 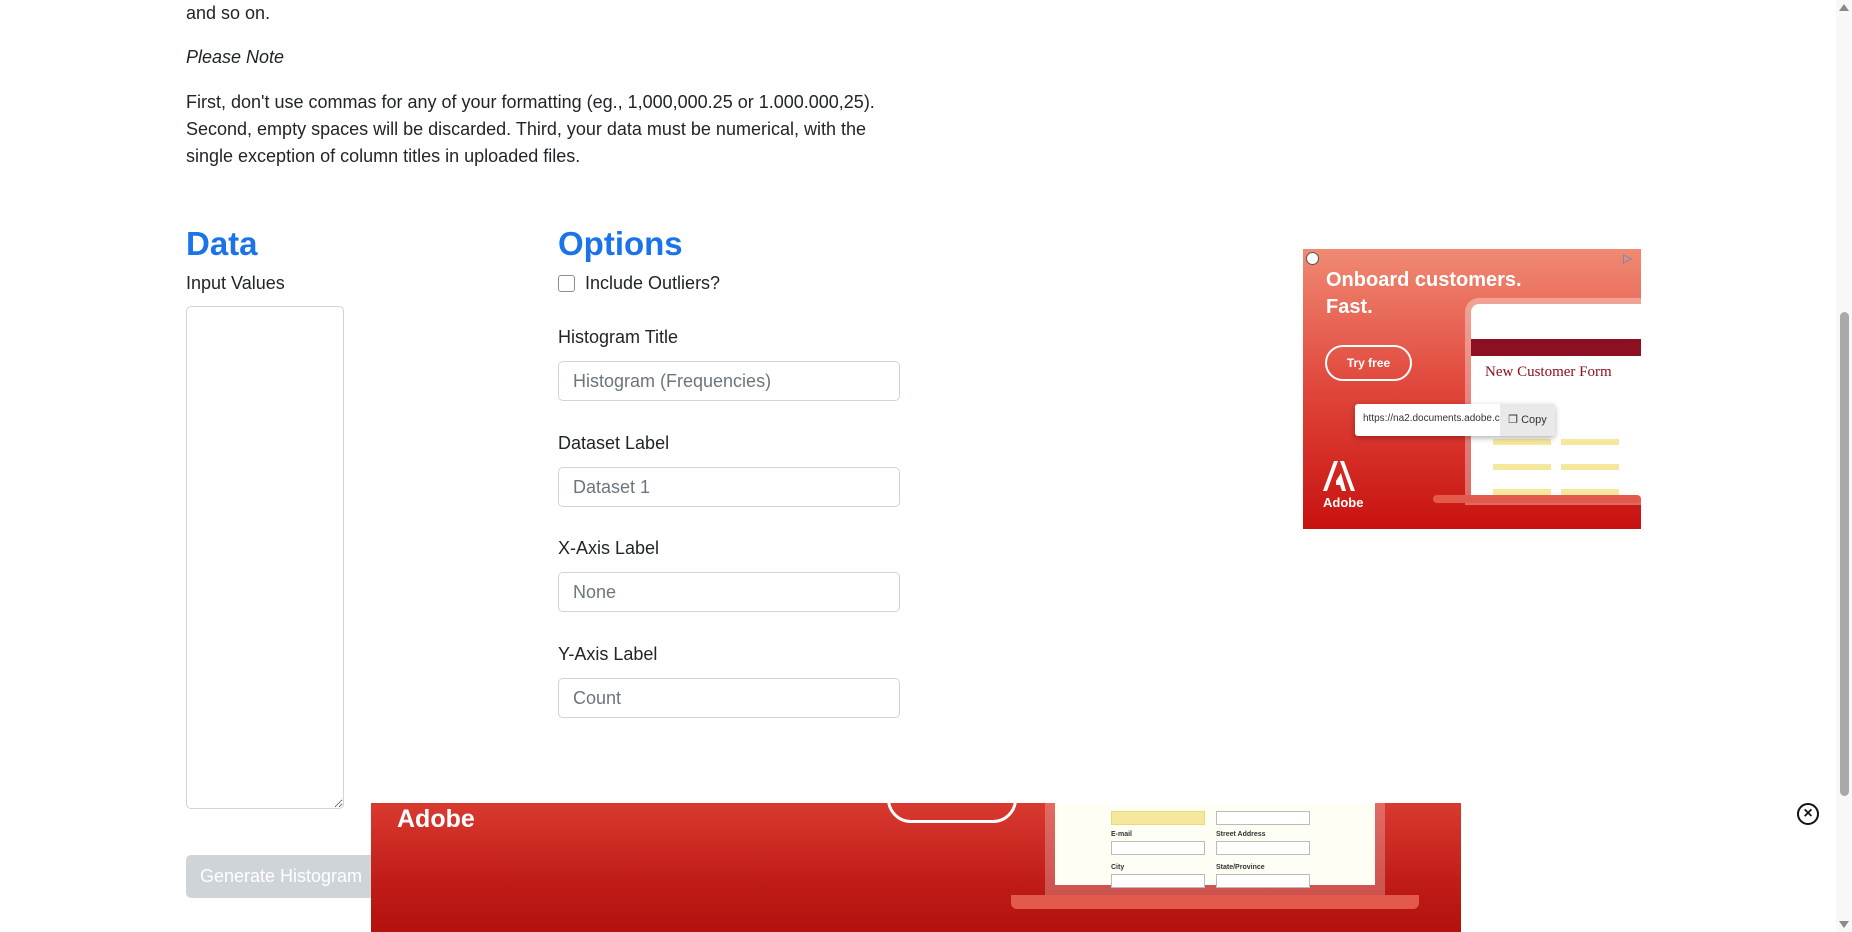 I want to click on scroll-down-arrow-icon, so click(x=1844, y=924).